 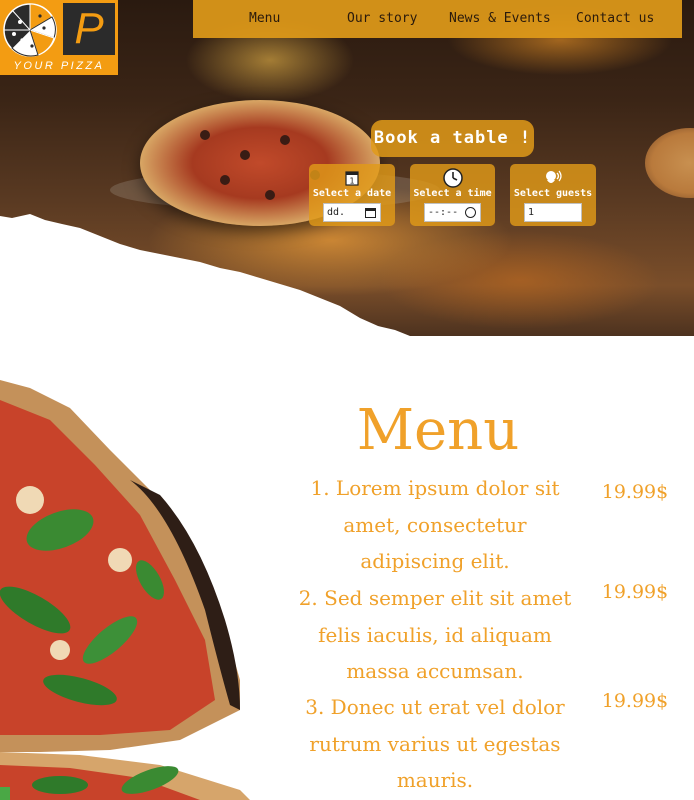 What do you see at coordinates (635, 492) in the screenshot?
I see `menu-item-1-price: 19.99$` at bounding box center [635, 492].